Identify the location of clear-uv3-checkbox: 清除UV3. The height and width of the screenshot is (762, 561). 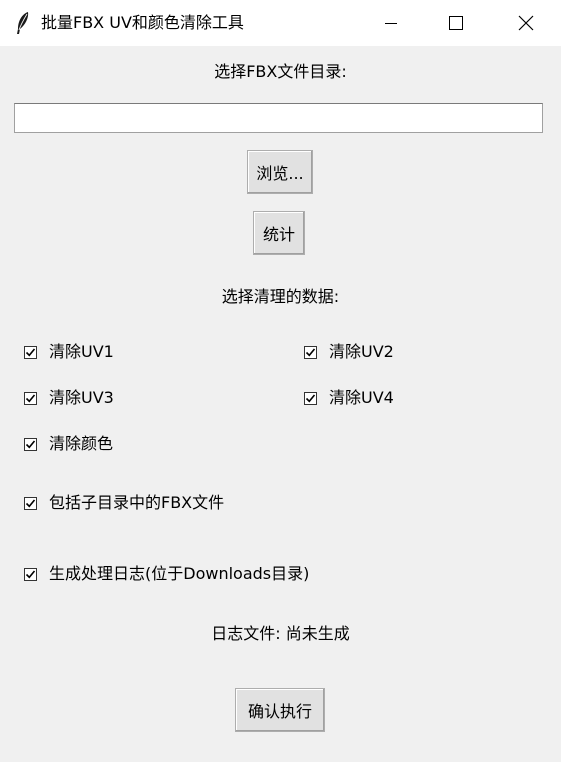
(69, 398).